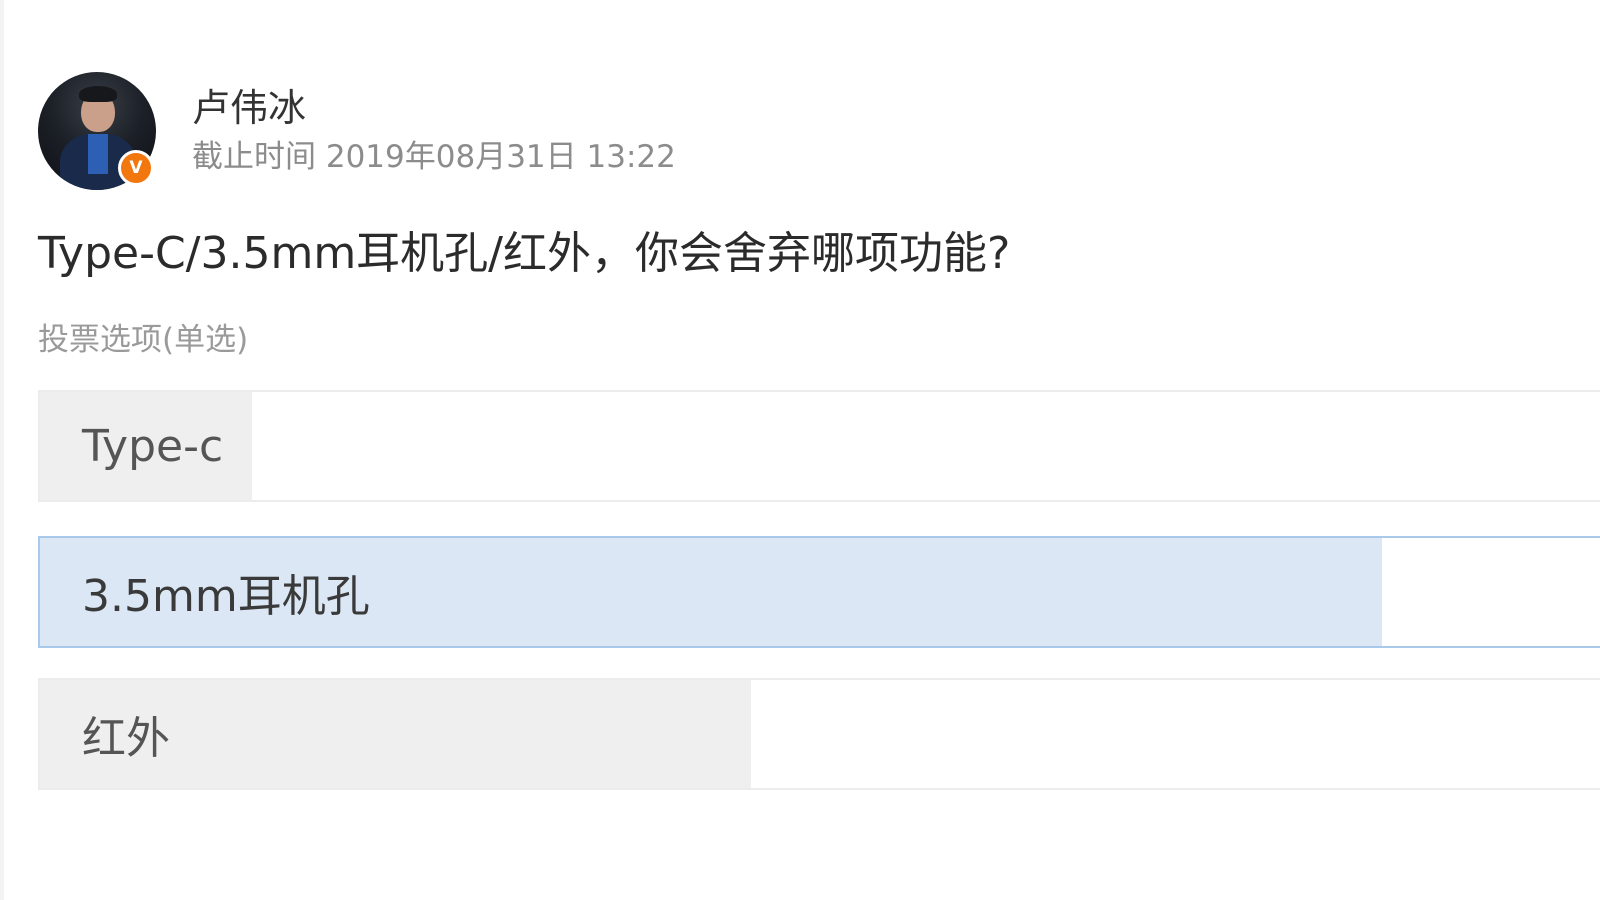  What do you see at coordinates (98, 94) in the screenshot?
I see `avatar-hair` at bounding box center [98, 94].